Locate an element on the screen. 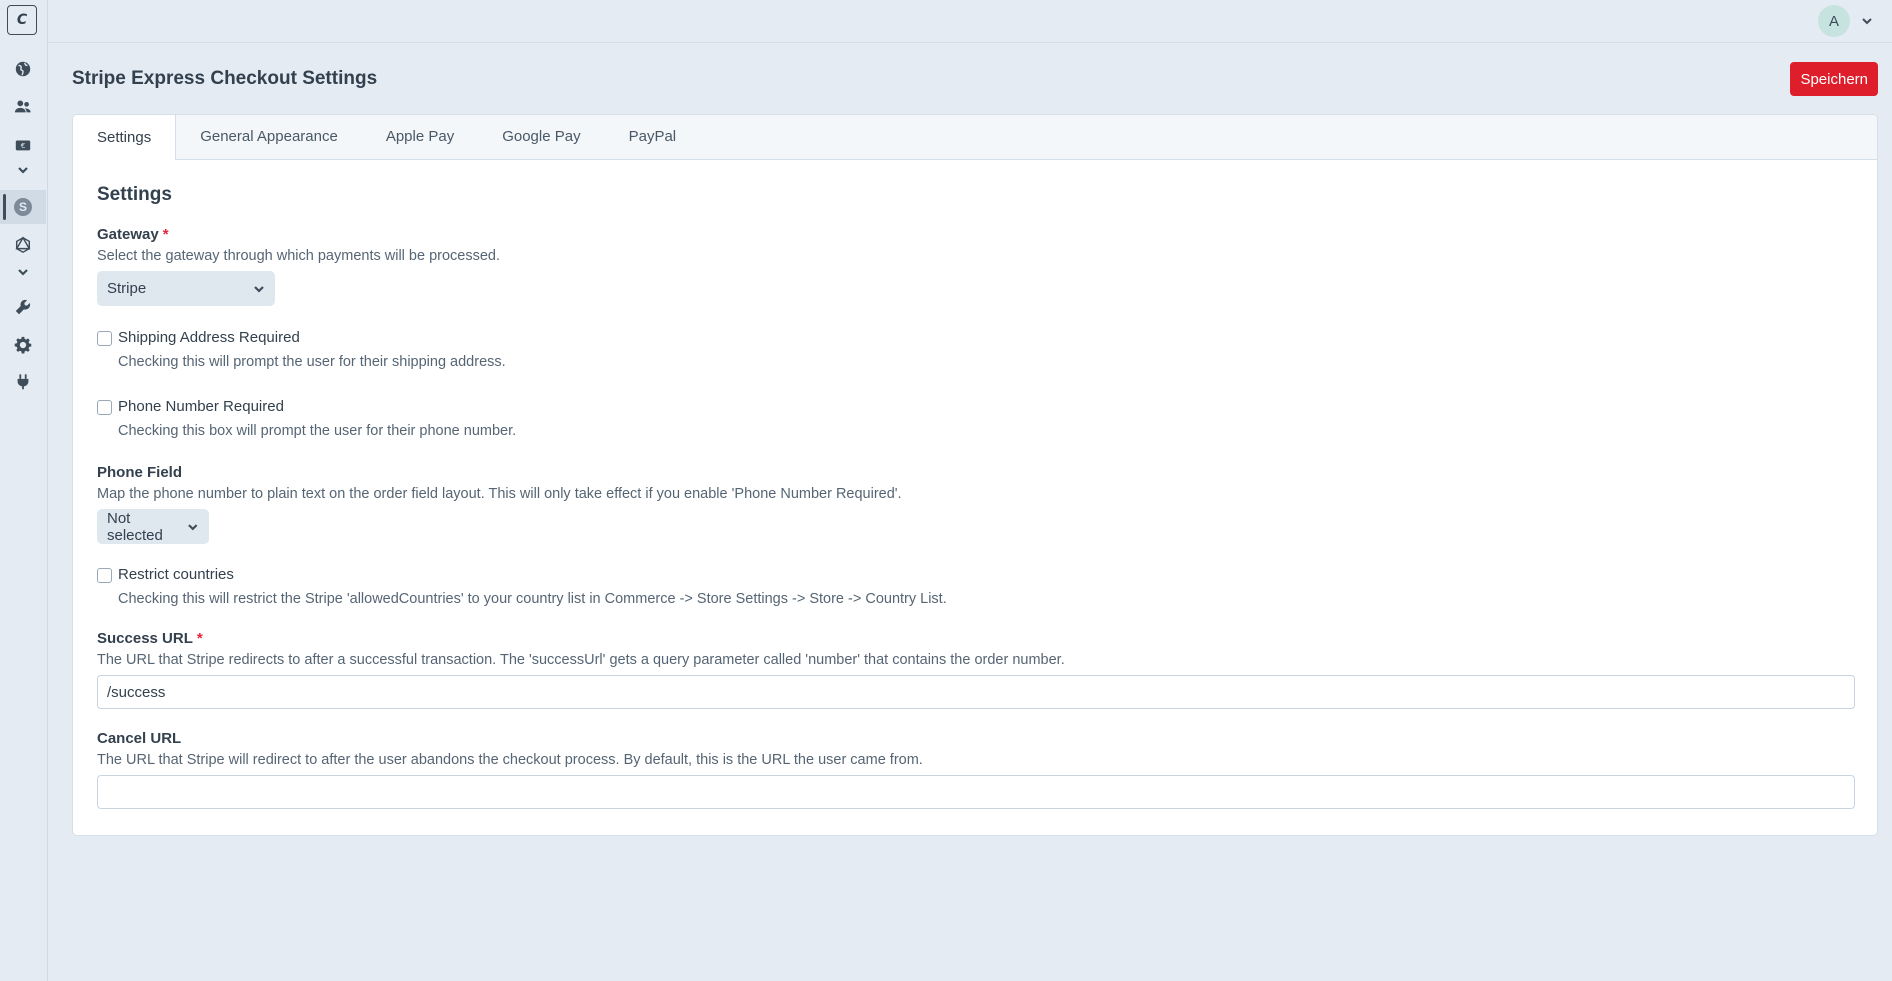 This screenshot has height=981, width=1892. tab-paypal: PayPal is located at coordinates (653, 137).